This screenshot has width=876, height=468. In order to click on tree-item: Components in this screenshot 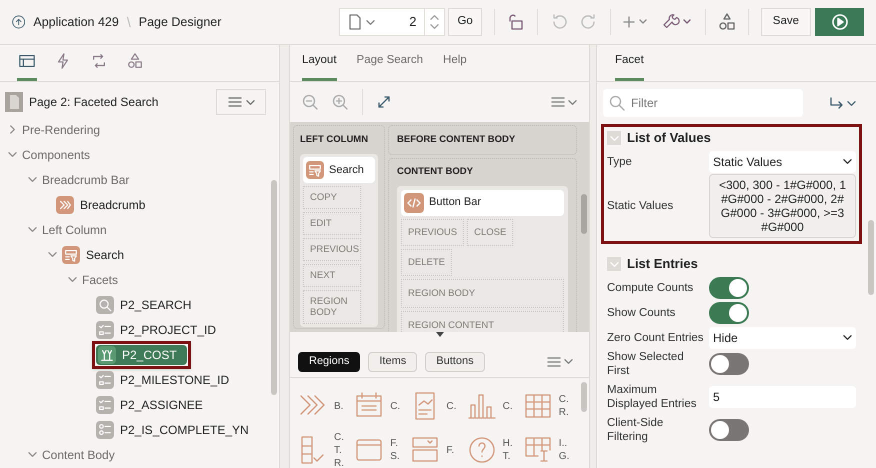, I will do `click(56, 155)`.